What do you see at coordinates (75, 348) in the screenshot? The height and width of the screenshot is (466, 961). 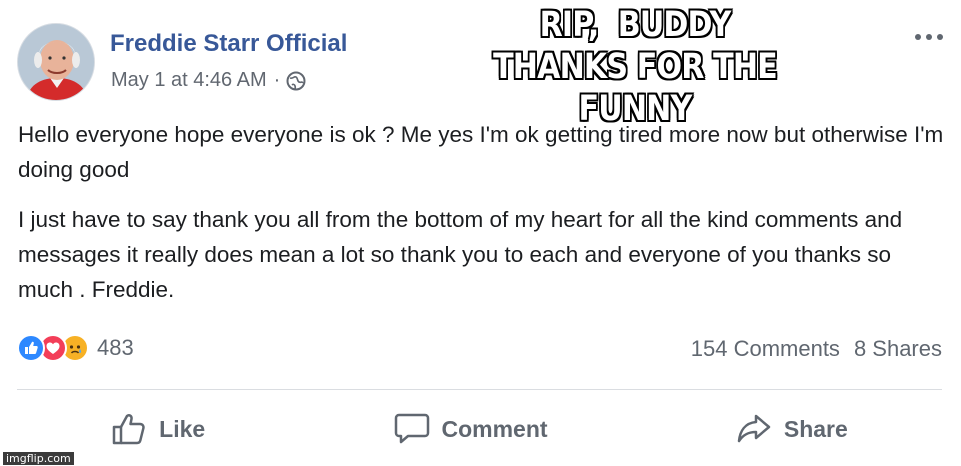 I see `reactions-summary: 483` at bounding box center [75, 348].